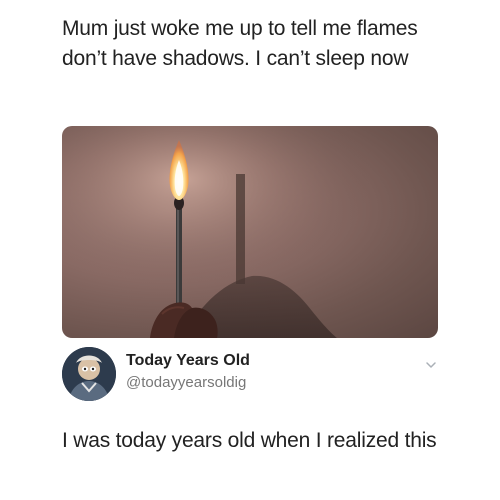  What do you see at coordinates (252, 374) in the screenshot?
I see `tweet-author: Today Years Old @todayyearsoldig` at bounding box center [252, 374].